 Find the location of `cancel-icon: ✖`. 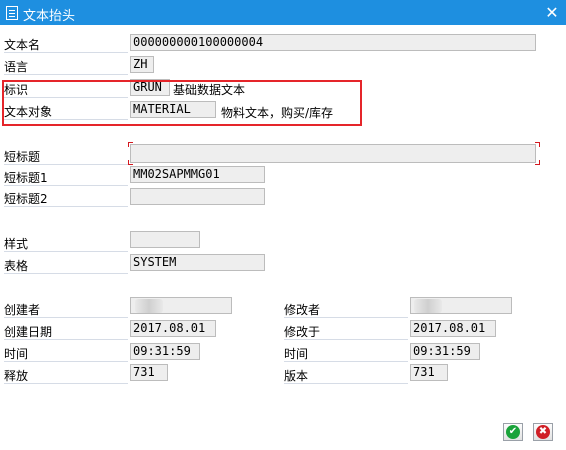

cancel-icon: ✖ is located at coordinates (543, 432).